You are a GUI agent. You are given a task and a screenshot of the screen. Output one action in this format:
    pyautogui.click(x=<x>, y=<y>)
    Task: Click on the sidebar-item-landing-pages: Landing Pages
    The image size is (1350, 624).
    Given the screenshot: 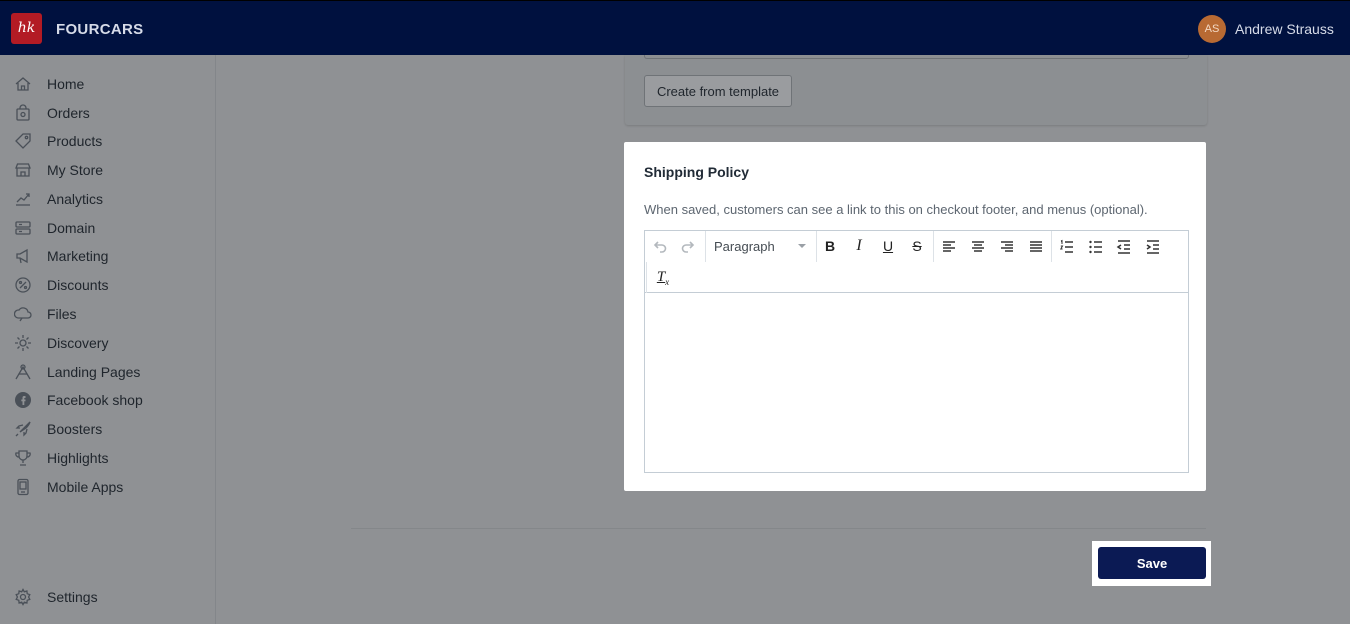 What is the action you would take?
    pyautogui.click(x=107, y=372)
    